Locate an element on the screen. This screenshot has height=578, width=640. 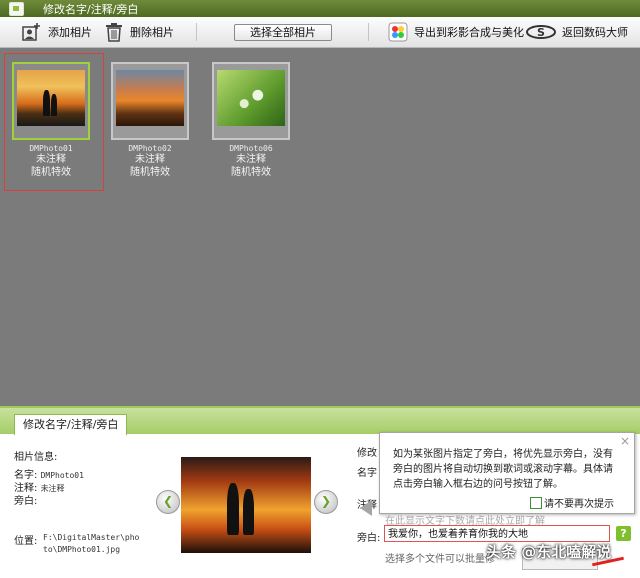
photo-thumbnail: DMPhoto02 未注释 随机特效 is located at coordinates (150, 120).